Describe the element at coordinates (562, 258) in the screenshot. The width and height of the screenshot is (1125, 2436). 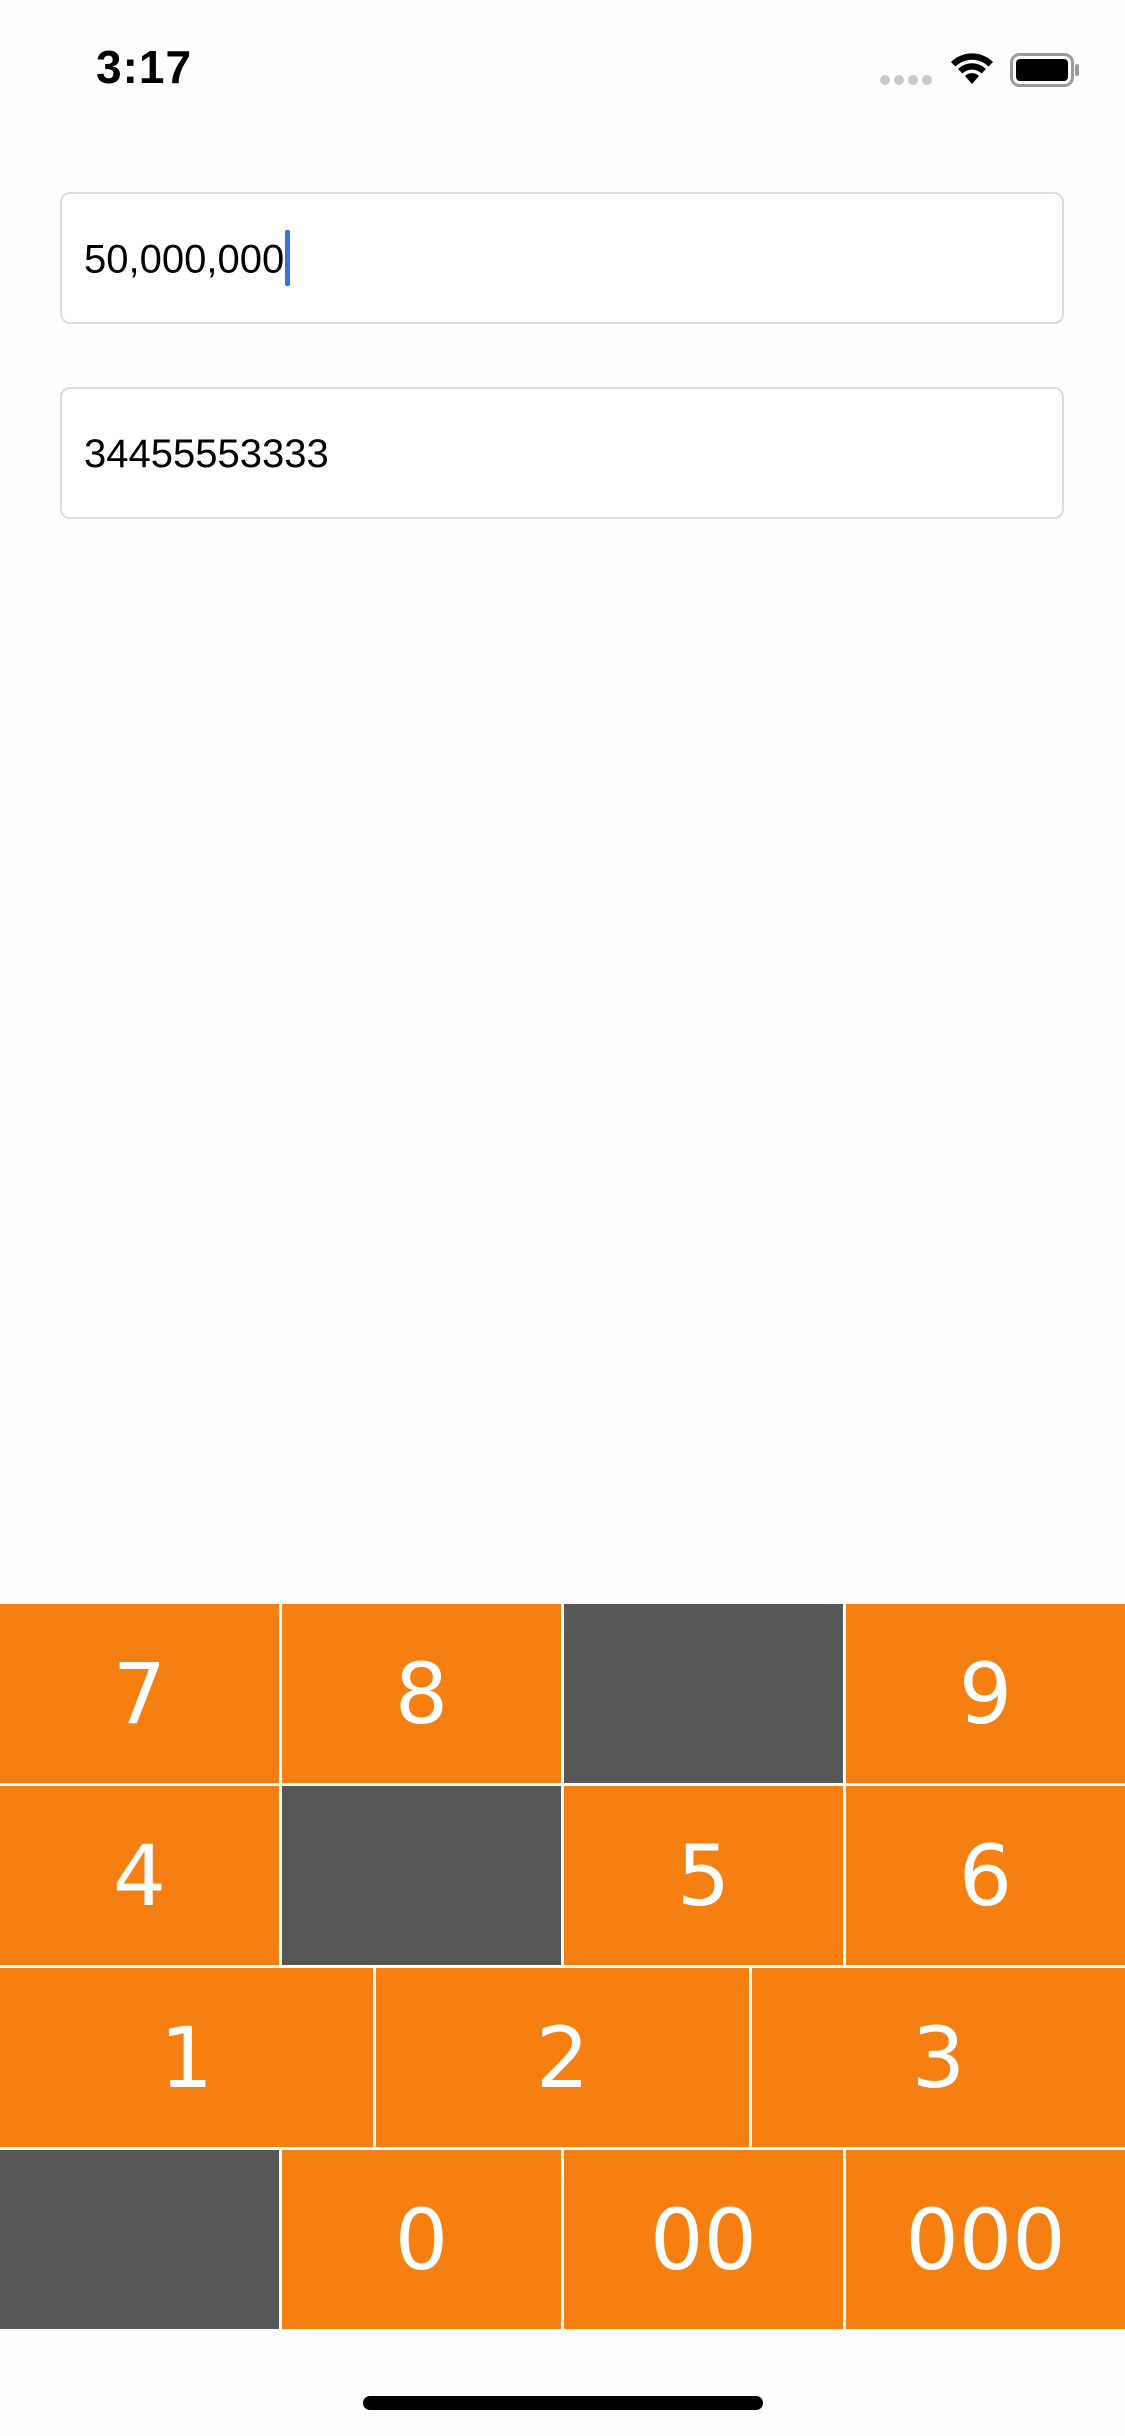
I see `amount-input: 50,000,000` at that location.